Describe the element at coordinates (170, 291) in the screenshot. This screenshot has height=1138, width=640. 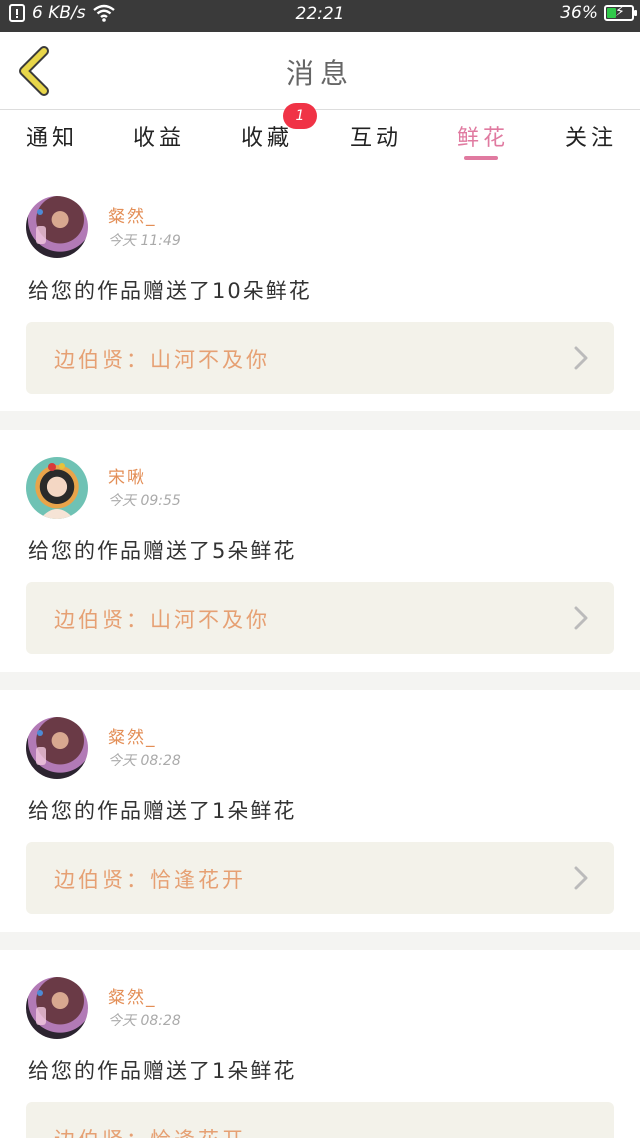
I see `message-text: 给您的作品赠送了10朵鲜花` at that location.